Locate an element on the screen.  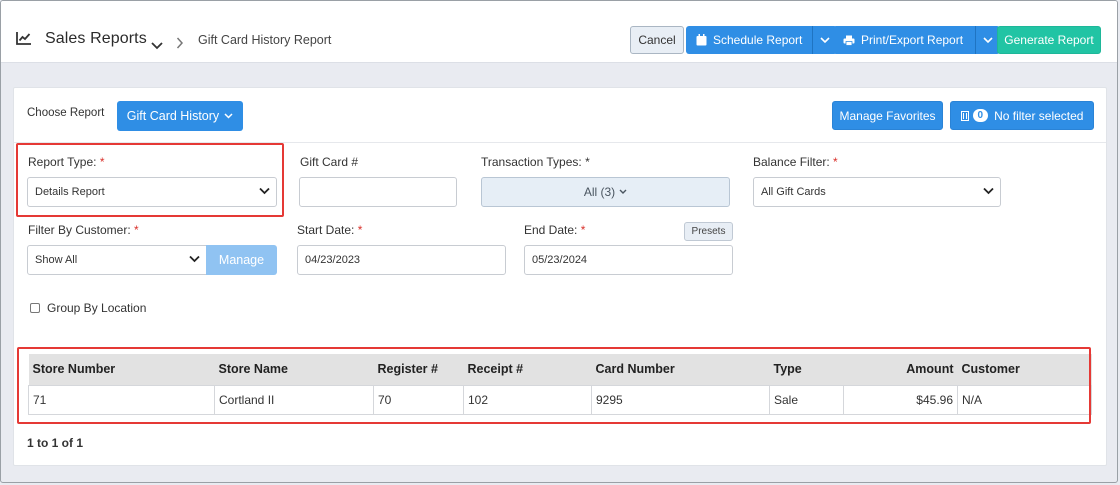
column-header-receipt: Receipt # is located at coordinates (527, 369).